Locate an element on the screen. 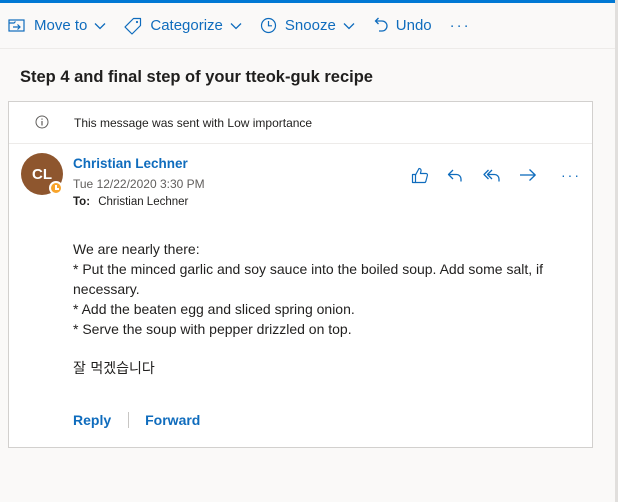 The width and height of the screenshot is (618, 502). message-date: Tue 12/22/2020 3:30 PM is located at coordinates (139, 184).